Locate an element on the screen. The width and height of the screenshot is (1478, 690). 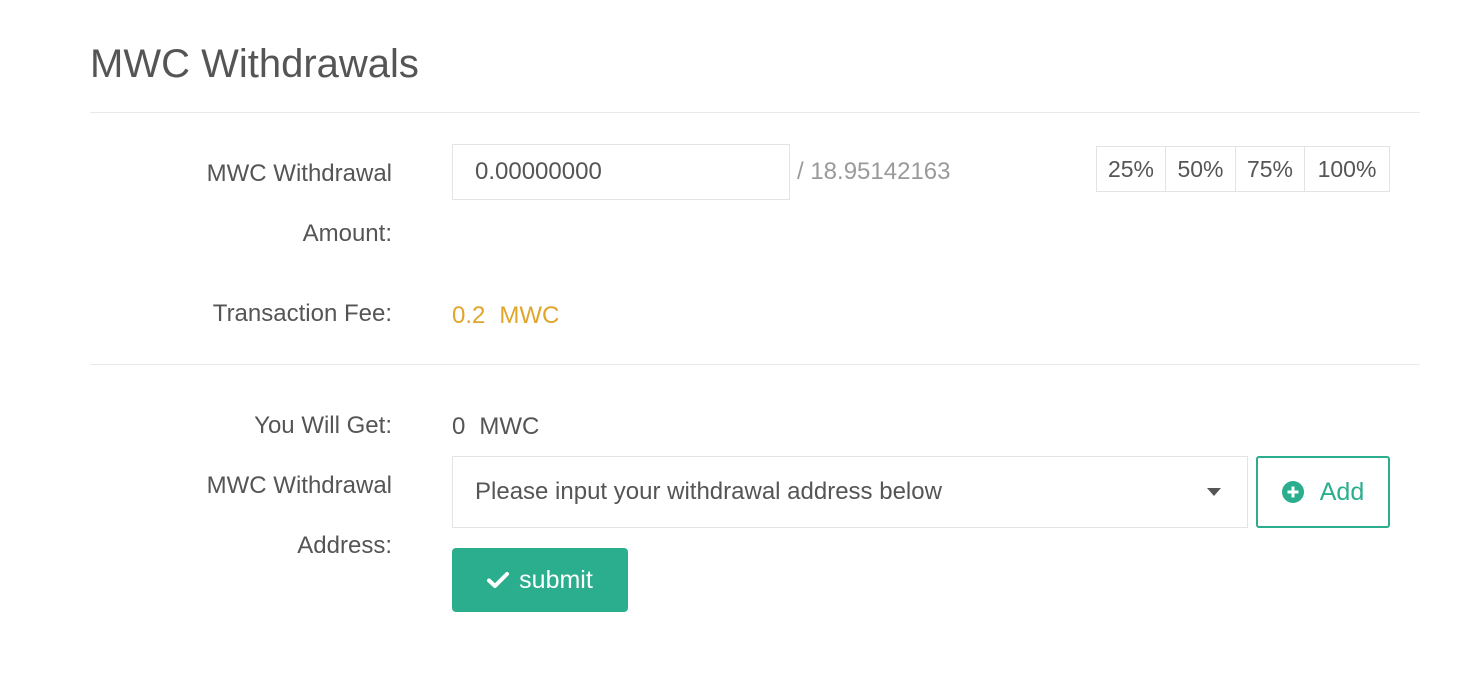
add-address-button: Add is located at coordinates (1323, 492).